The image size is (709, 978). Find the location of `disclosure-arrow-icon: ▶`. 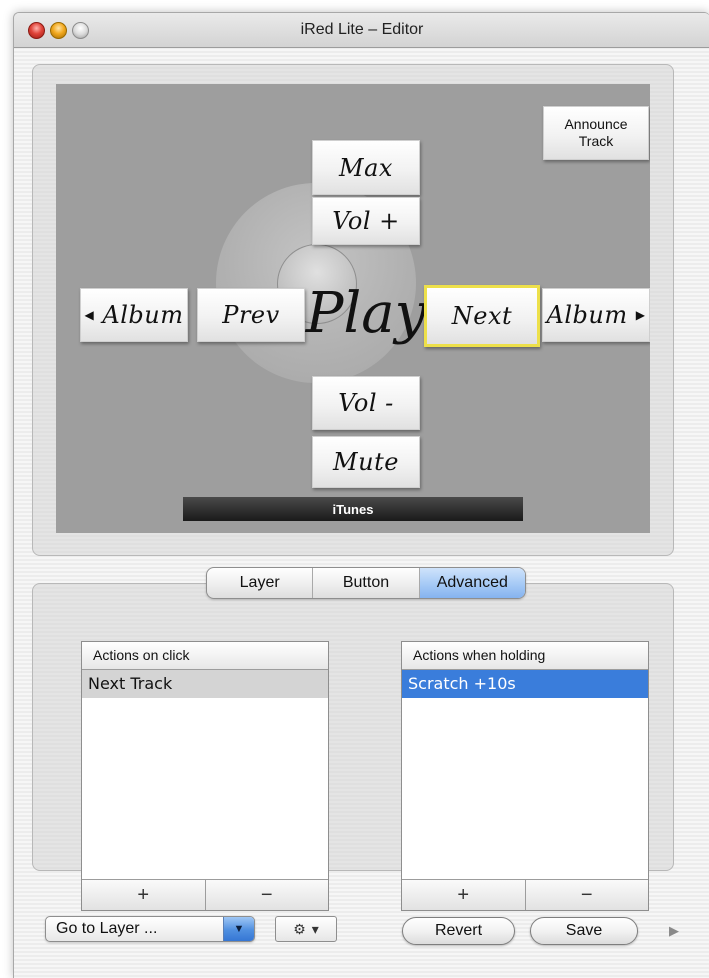

disclosure-arrow-icon: ▶ is located at coordinates (674, 931).